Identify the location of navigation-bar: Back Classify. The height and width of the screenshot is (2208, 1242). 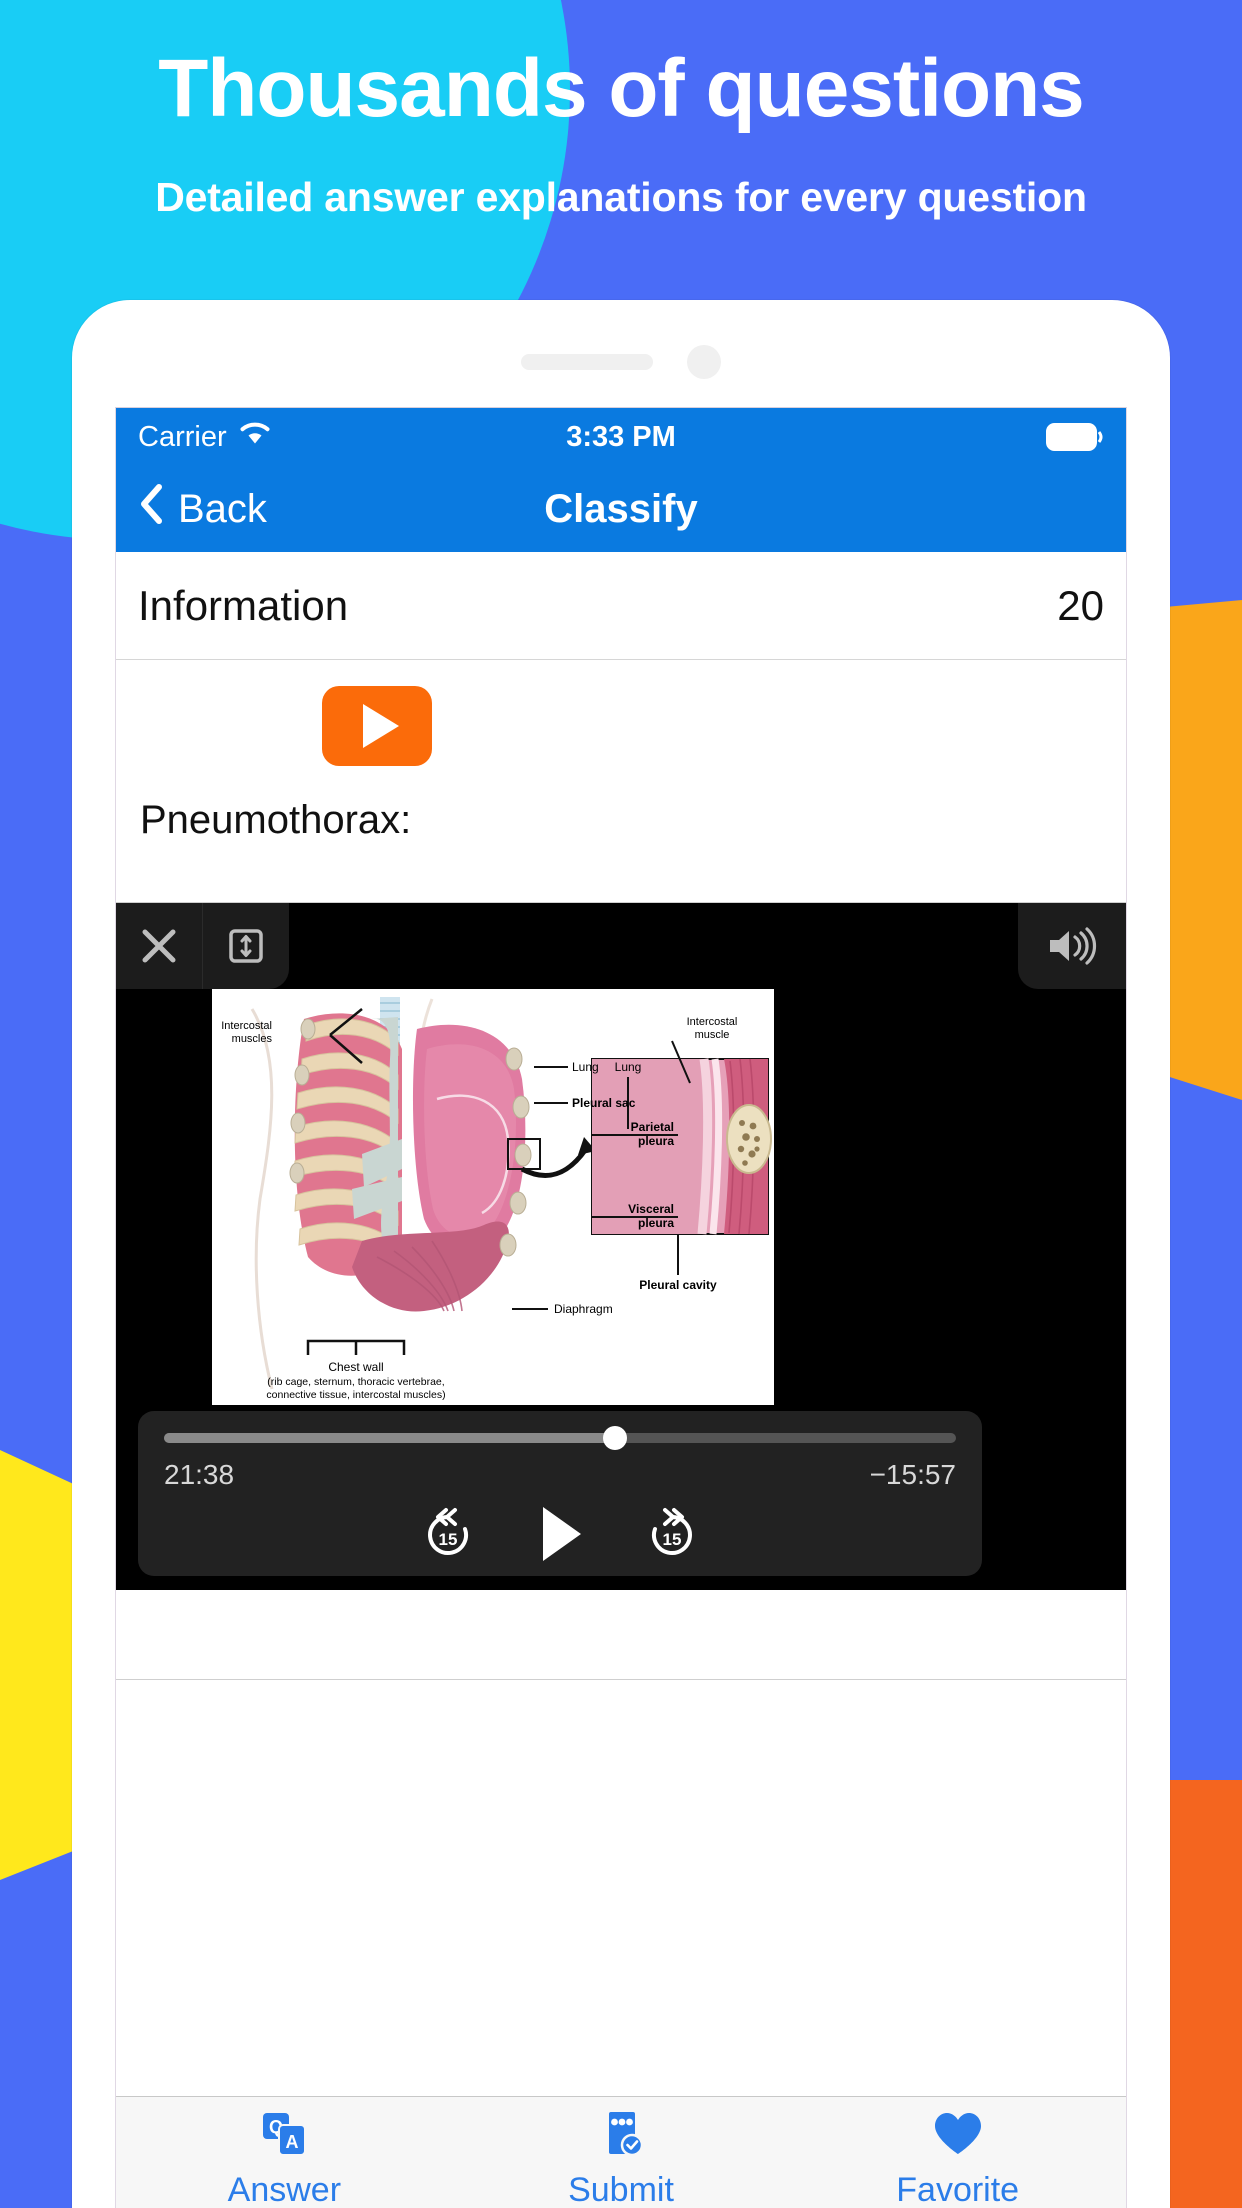
(621, 509).